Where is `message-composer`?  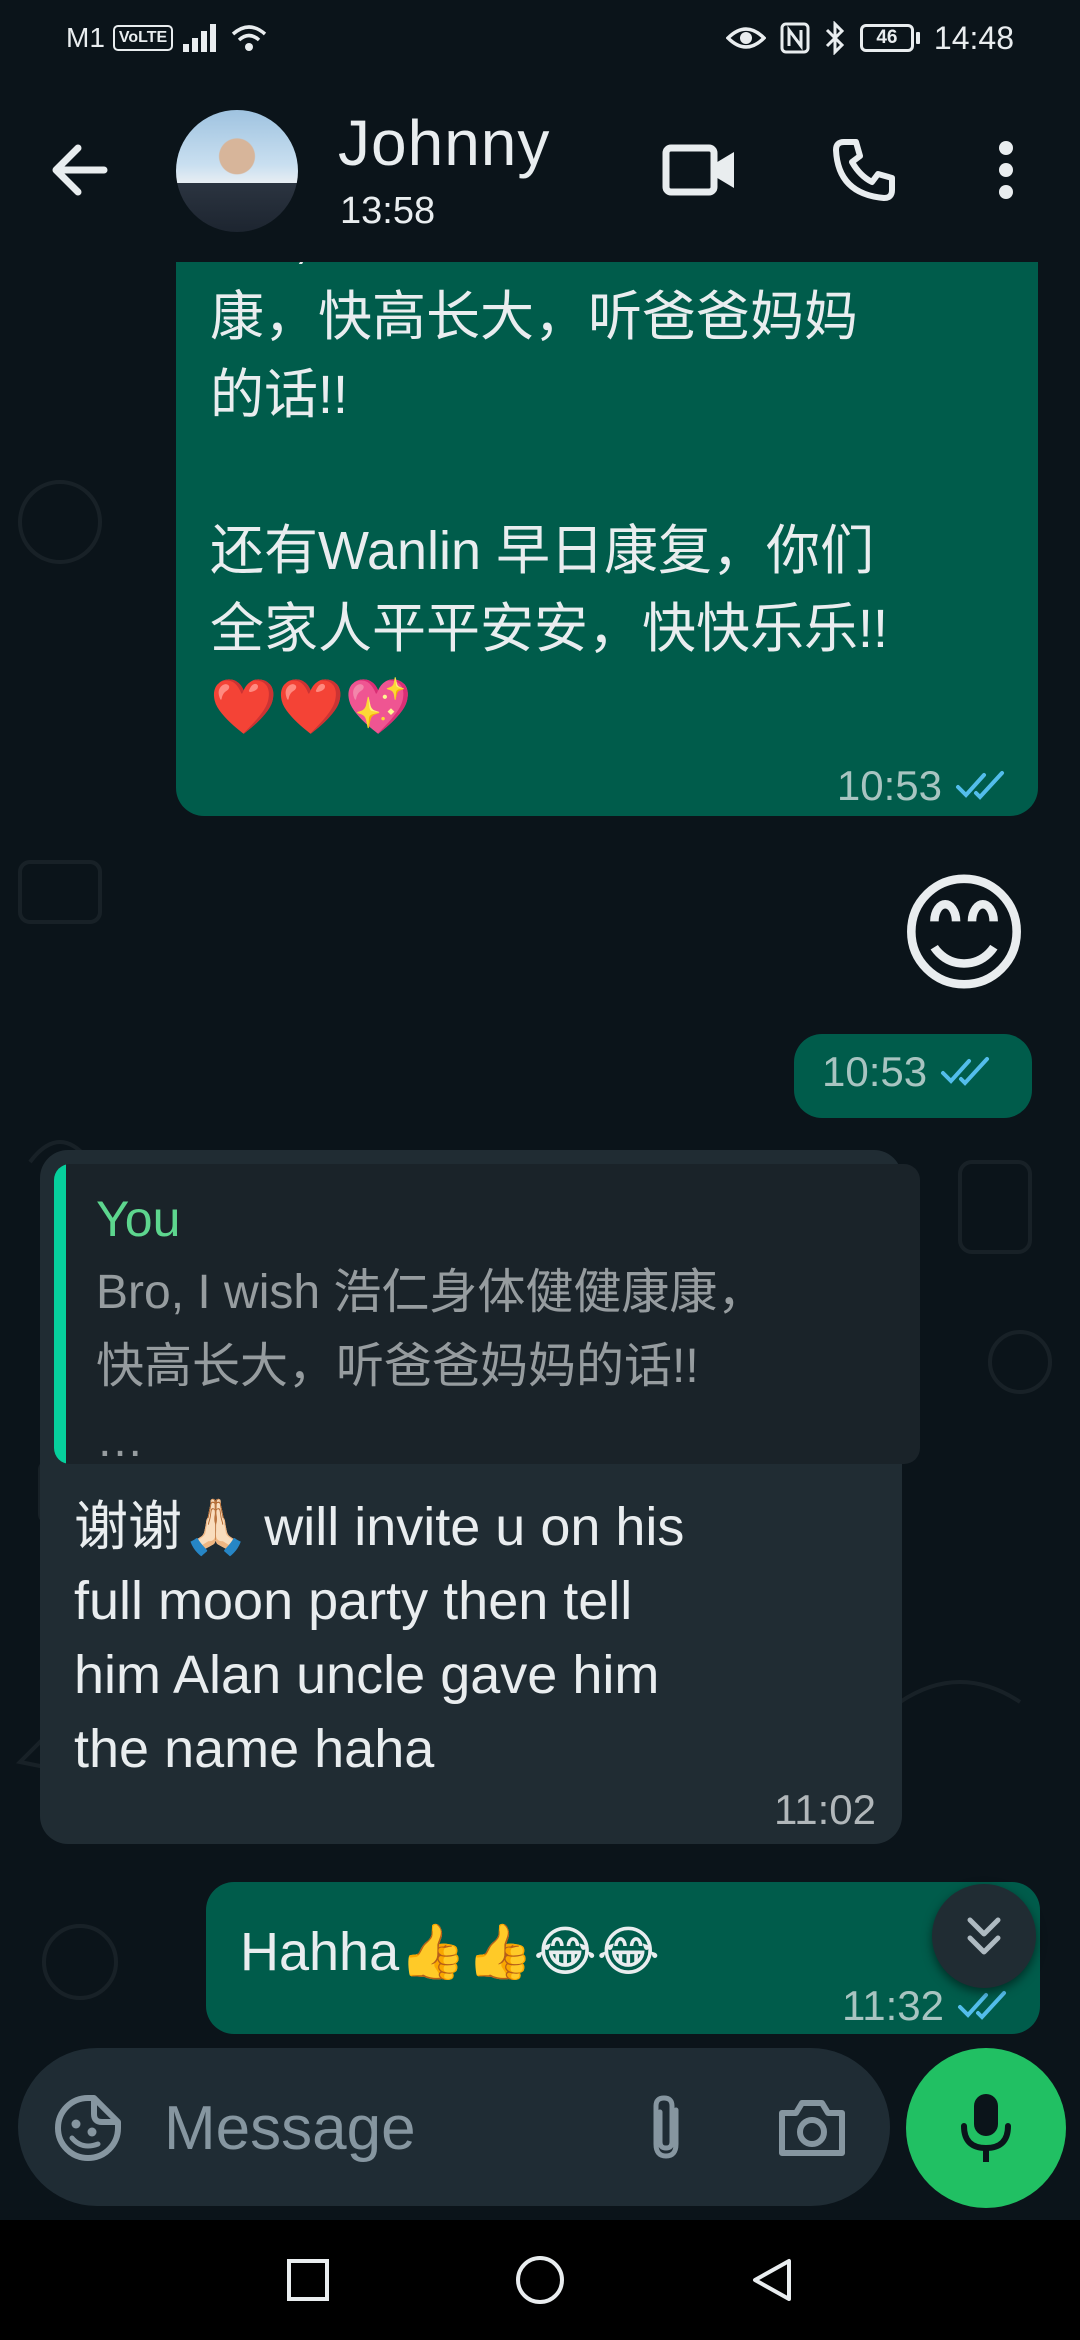
message-composer is located at coordinates (454, 2127).